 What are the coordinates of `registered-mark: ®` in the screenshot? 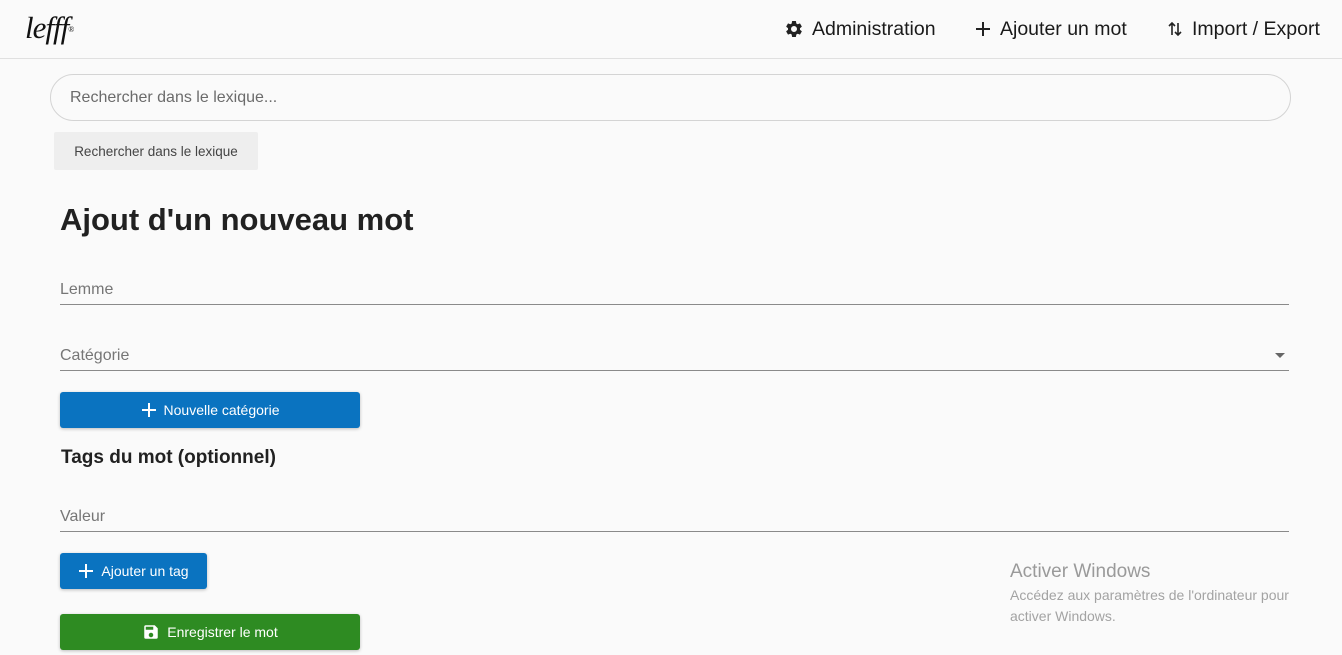 It's located at (71, 29).